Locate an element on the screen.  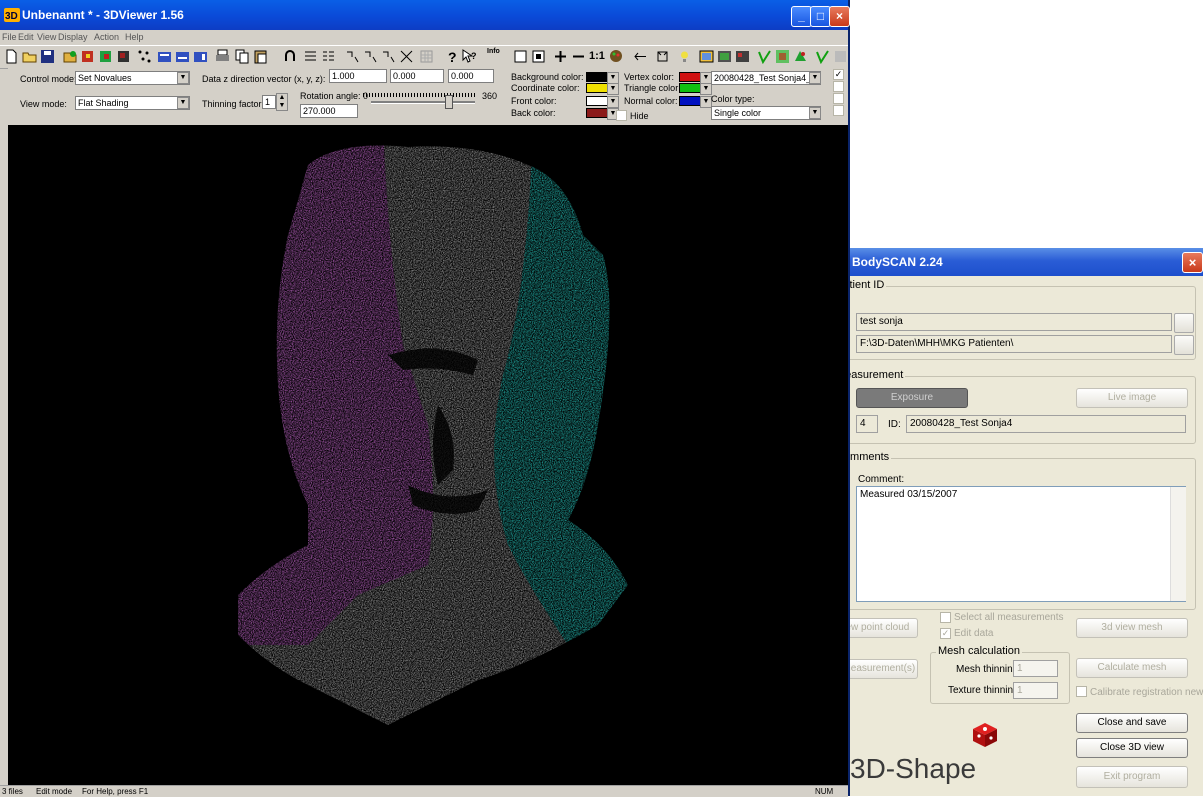
measurement-id-field: 20080428_Test Sonja4 is located at coordinates (1046, 424).